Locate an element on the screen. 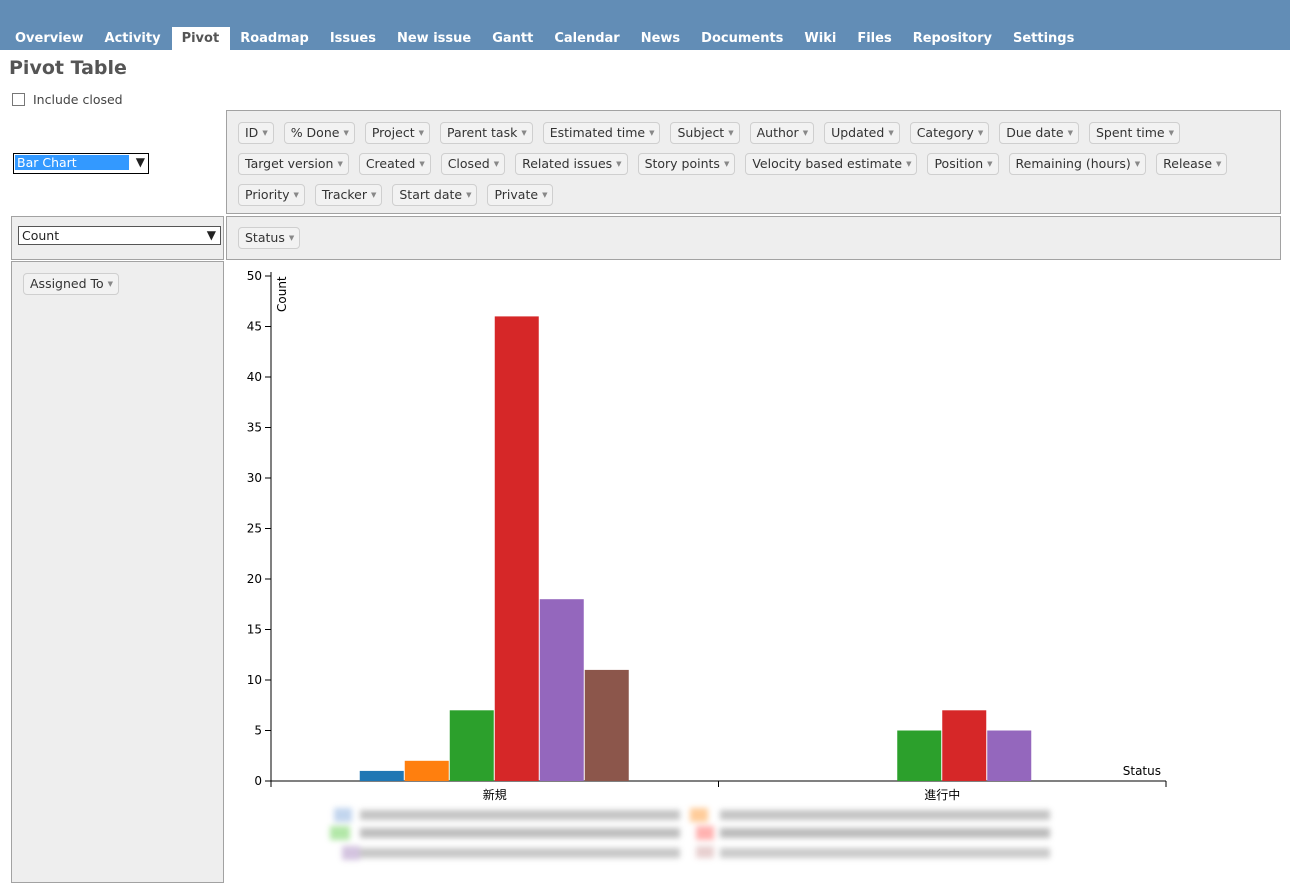 Image resolution: width=1290 pixels, height=883 pixels. y-tick-label: 25 is located at coordinates (254, 529).